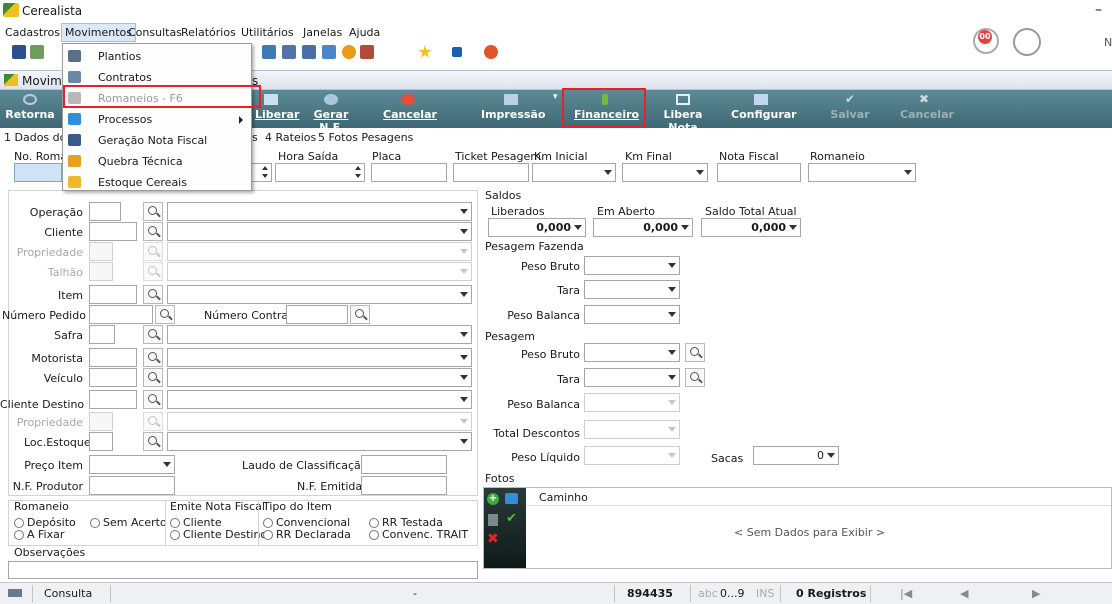  Describe the element at coordinates (208, 32) in the screenshot. I see `menu-relatorios: Relatórios` at that location.